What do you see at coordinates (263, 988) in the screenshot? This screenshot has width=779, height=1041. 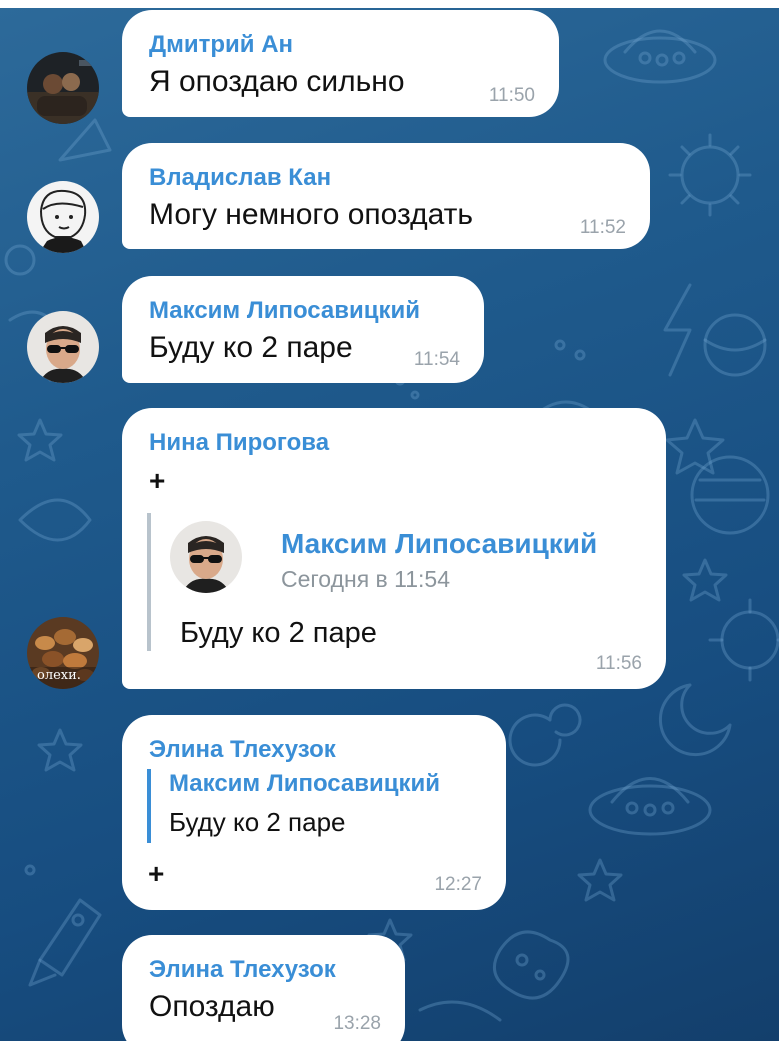 I see `message-bubble: Элина Тлехузок Опоздаю 13:28` at bounding box center [263, 988].